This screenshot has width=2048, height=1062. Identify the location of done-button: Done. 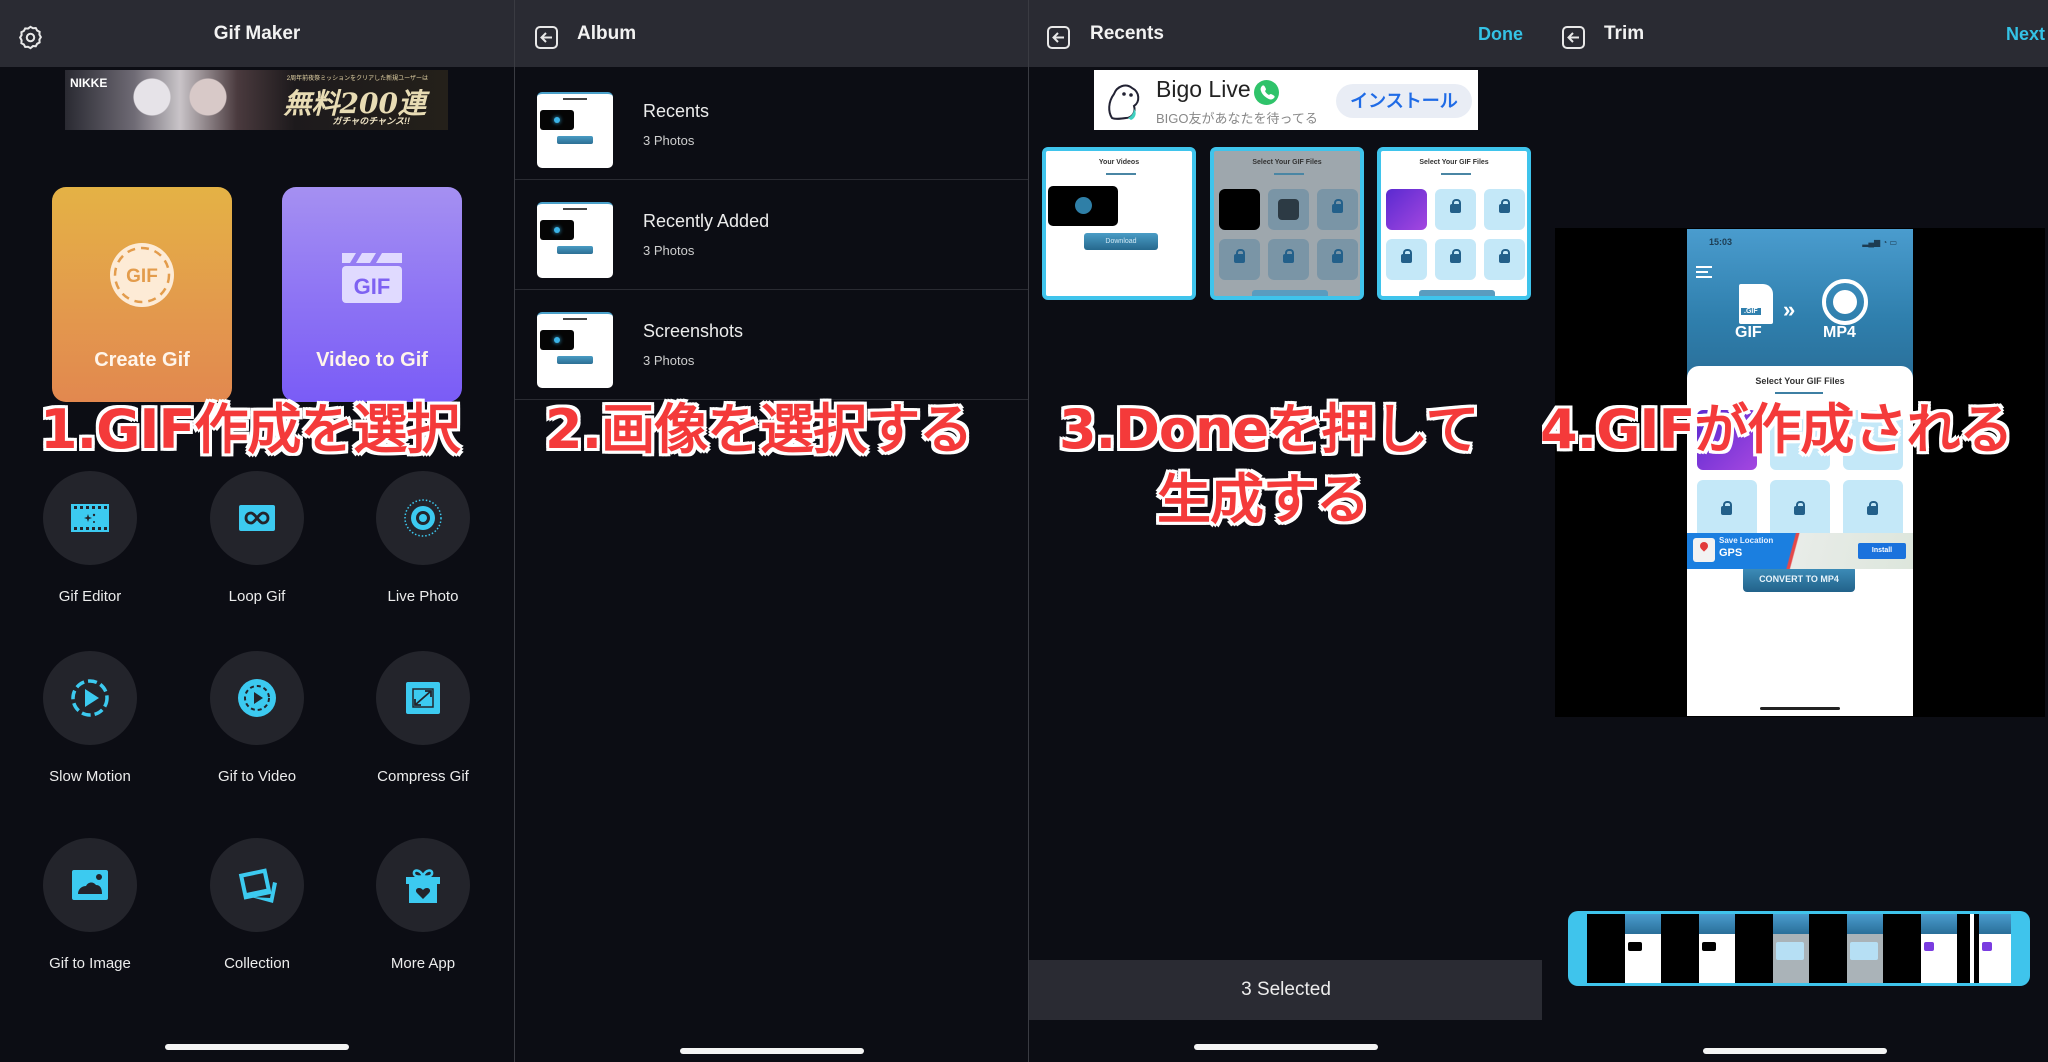
(1500, 34).